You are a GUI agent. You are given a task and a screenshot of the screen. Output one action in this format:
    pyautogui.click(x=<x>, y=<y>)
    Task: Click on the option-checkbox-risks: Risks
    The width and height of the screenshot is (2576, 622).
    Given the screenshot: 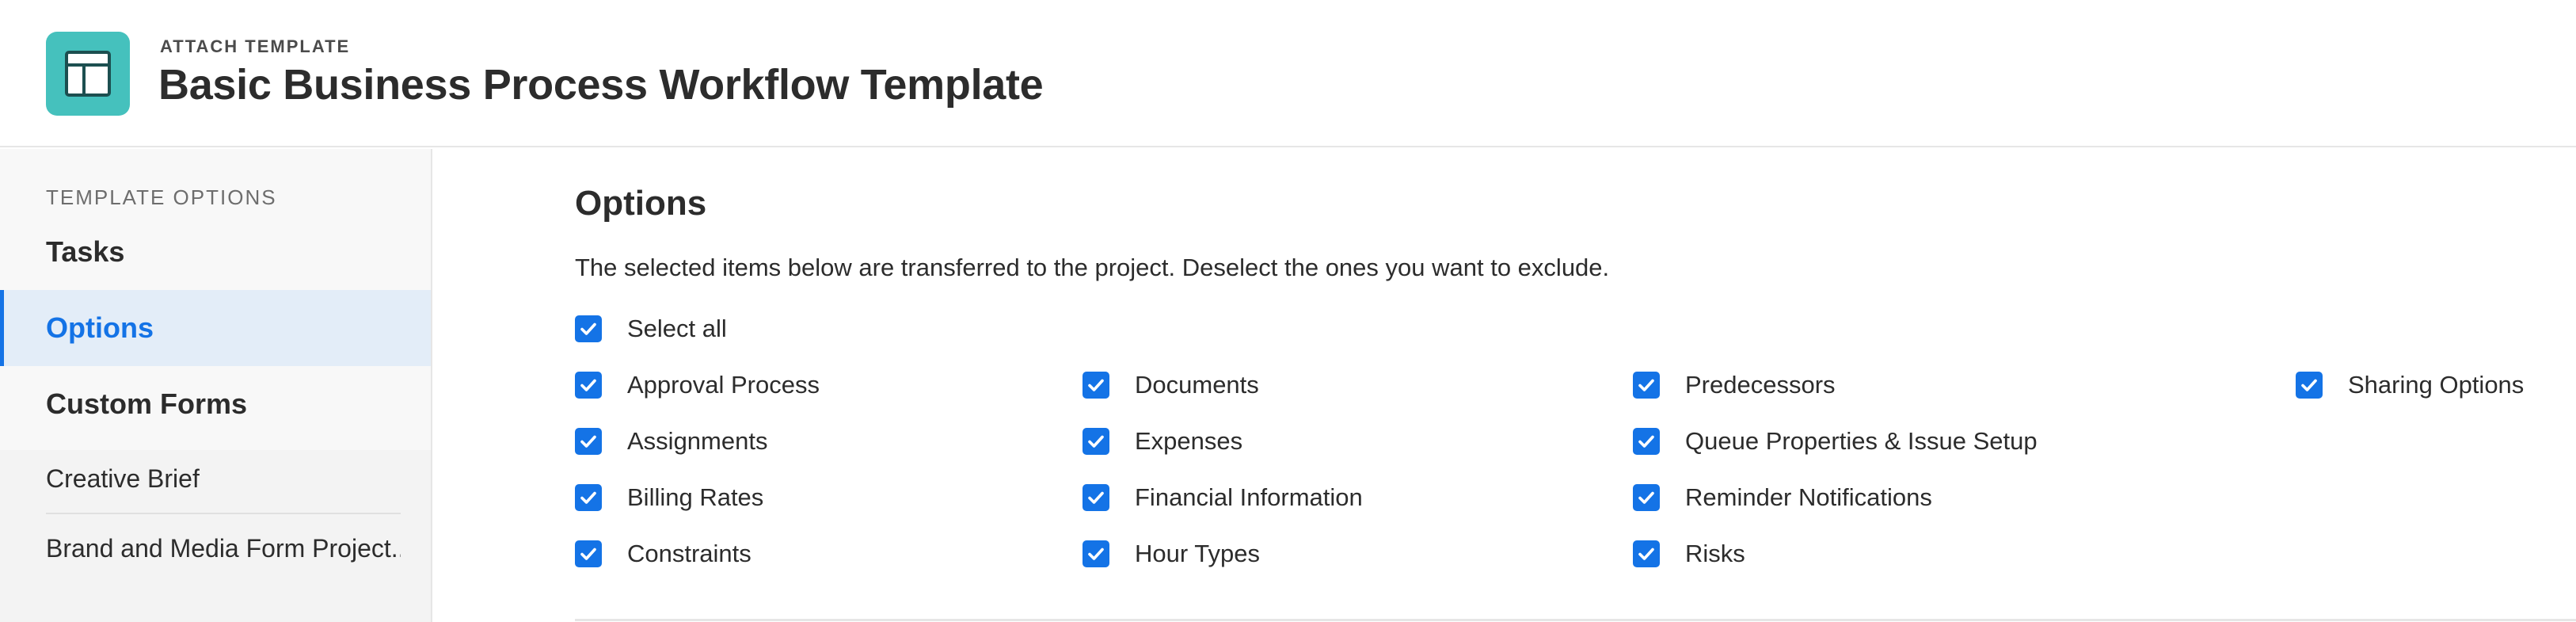 What is the action you would take?
    pyautogui.click(x=1689, y=554)
    